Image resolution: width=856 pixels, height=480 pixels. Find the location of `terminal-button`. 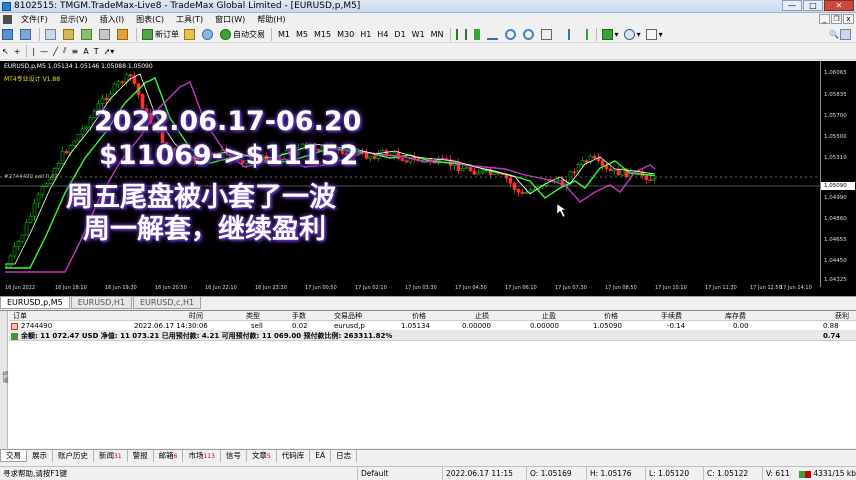

terminal-button is located at coordinates (105, 34).